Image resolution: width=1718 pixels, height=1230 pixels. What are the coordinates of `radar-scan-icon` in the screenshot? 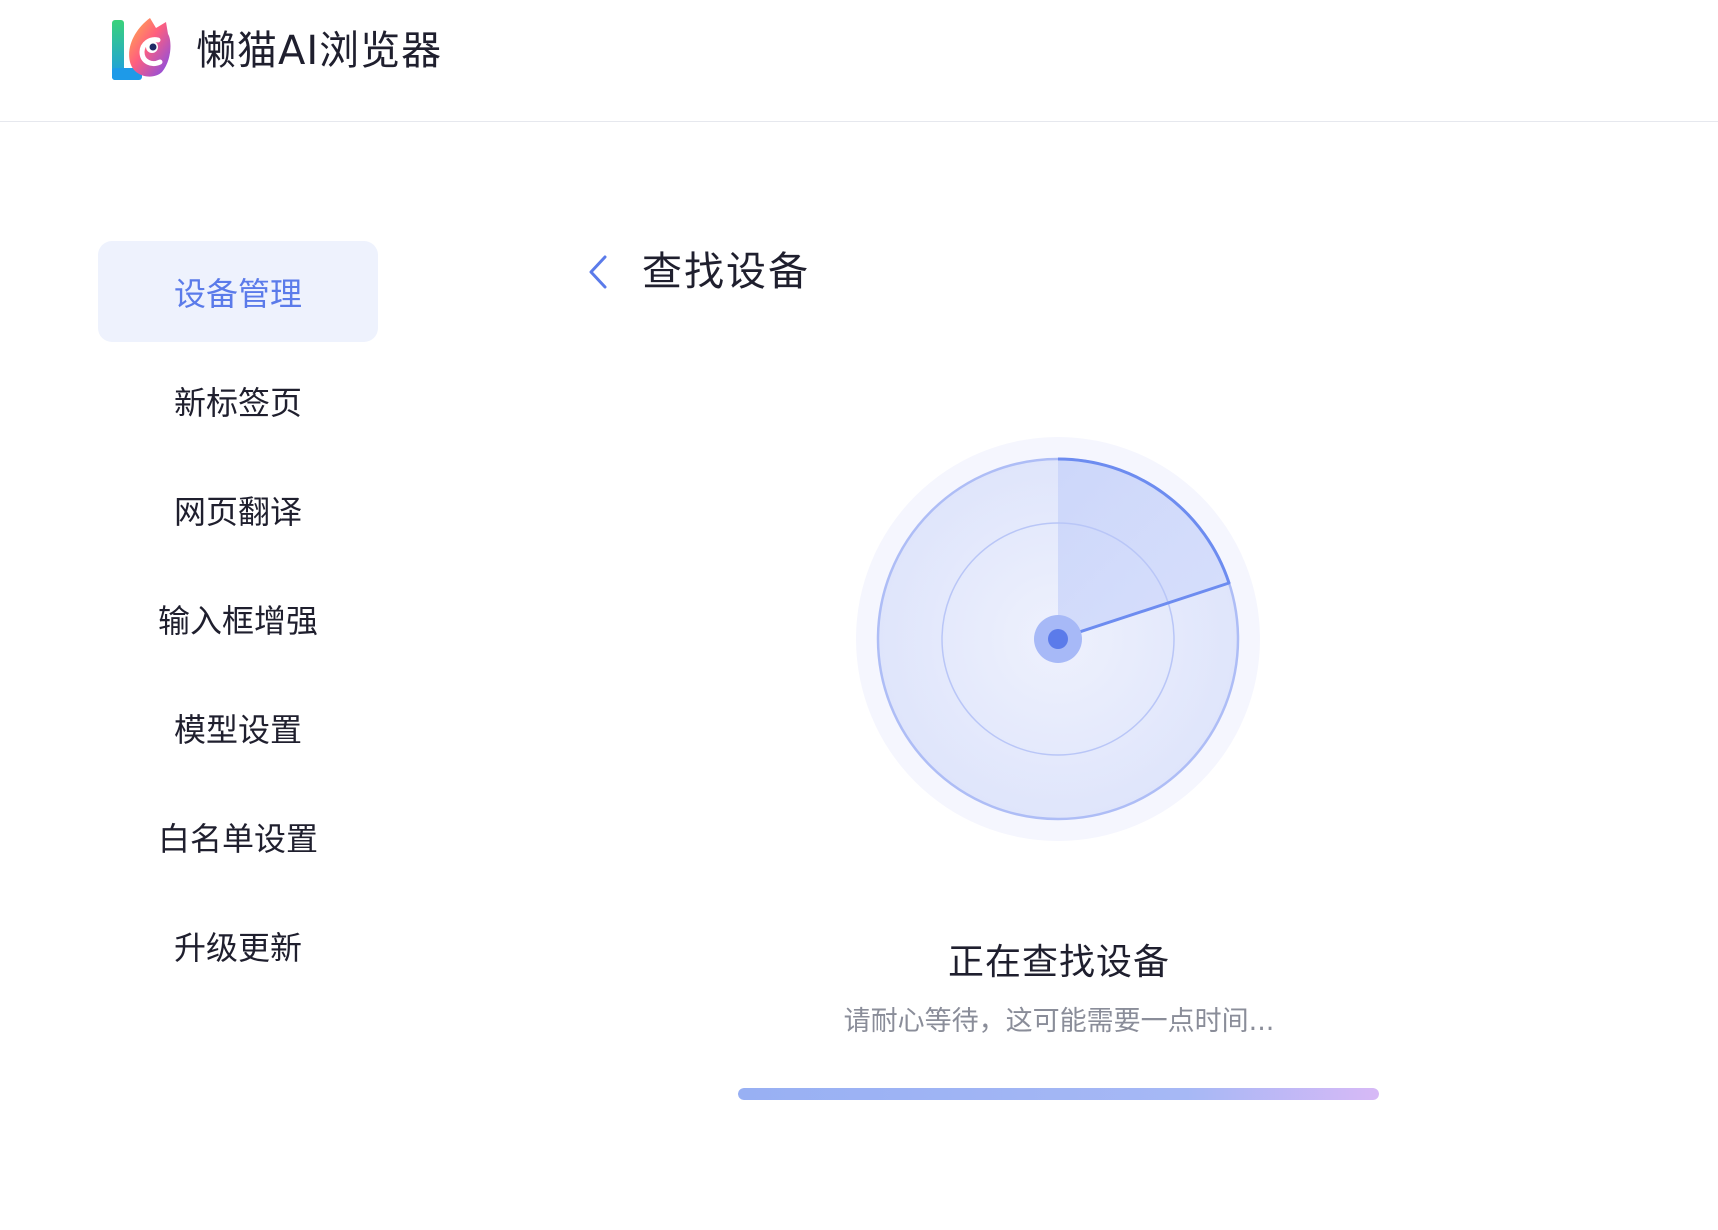 It's located at (1058, 639).